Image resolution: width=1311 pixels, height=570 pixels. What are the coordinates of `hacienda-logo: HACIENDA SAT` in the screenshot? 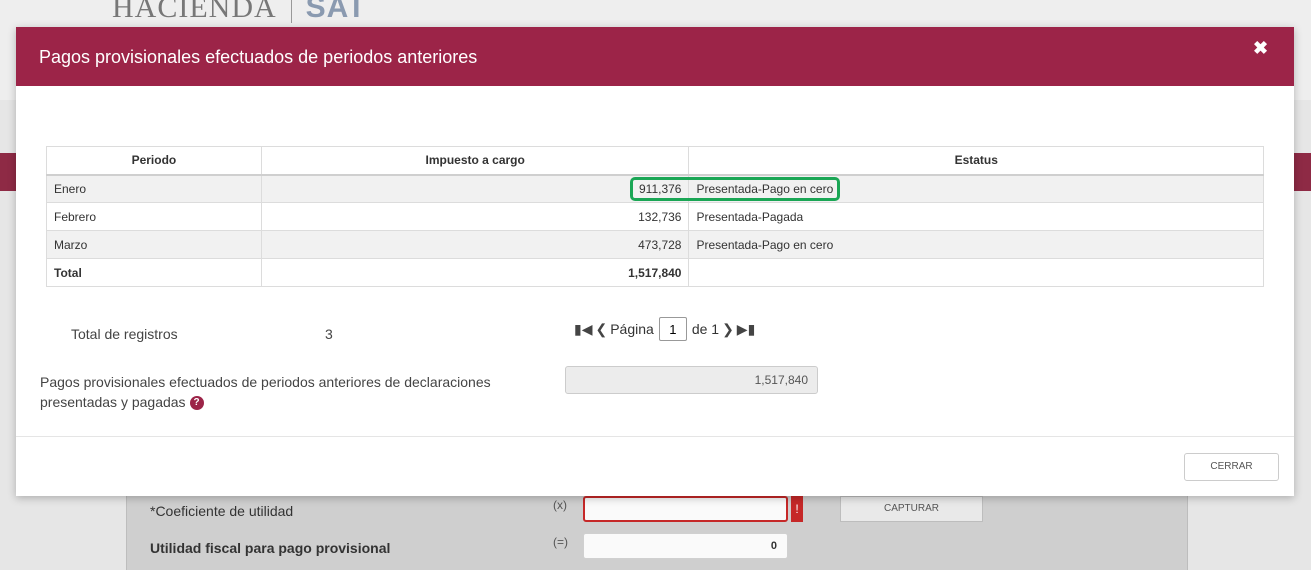 It's located at (239, 12).